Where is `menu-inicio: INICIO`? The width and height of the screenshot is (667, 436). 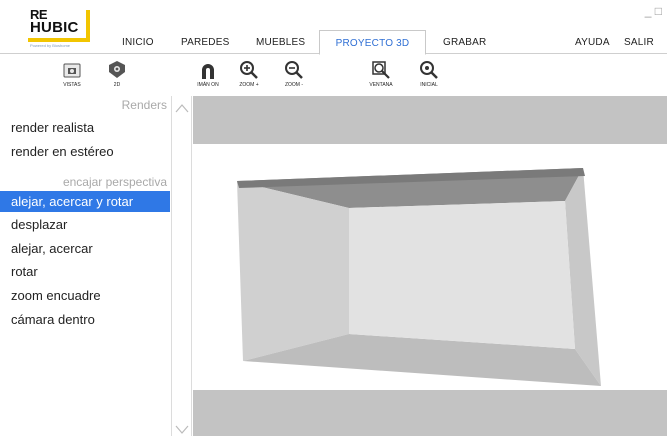 menu-inicio: INICIO is located at coordinates (138, 42).